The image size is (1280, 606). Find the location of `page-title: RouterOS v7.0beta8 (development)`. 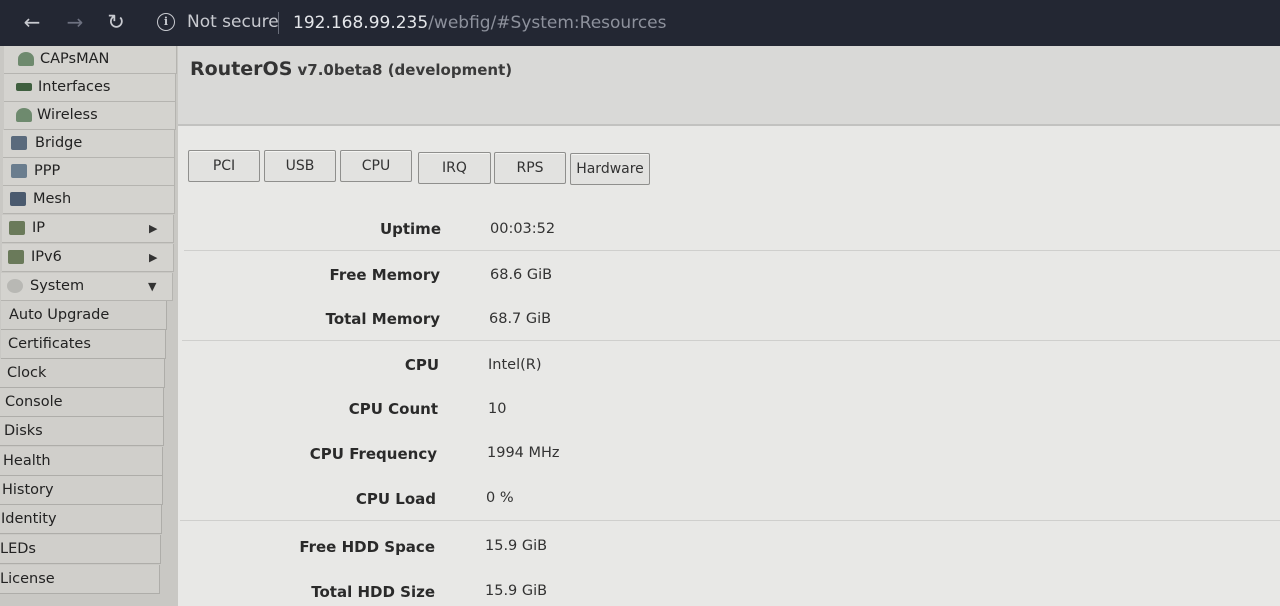

page-title: RouterOS v7.0beta8 (development) is located at coordinates (351, 69).